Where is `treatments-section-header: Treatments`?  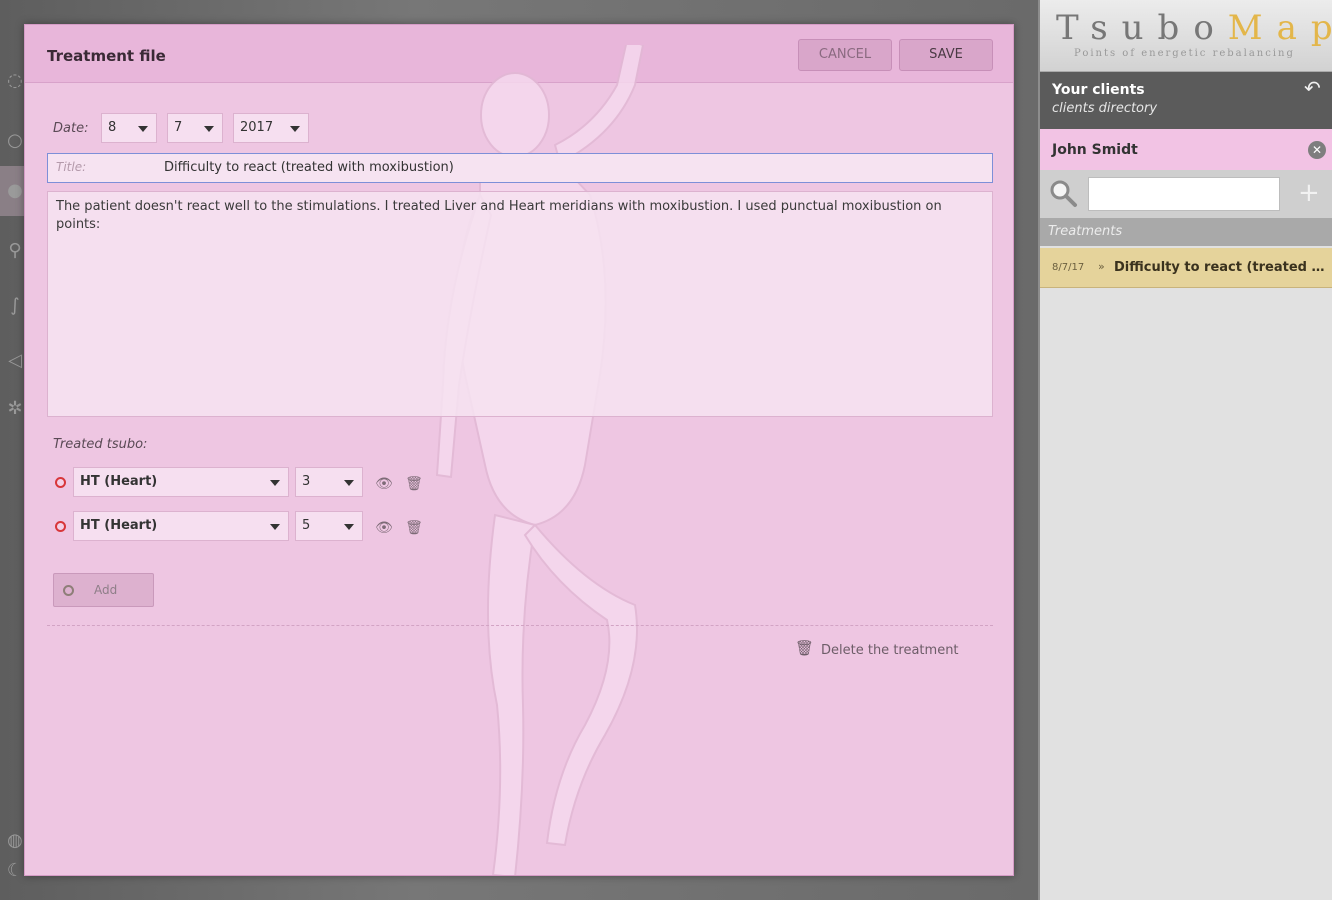 treatments-section-header: Treatments is located at coordinates (1186, 232).